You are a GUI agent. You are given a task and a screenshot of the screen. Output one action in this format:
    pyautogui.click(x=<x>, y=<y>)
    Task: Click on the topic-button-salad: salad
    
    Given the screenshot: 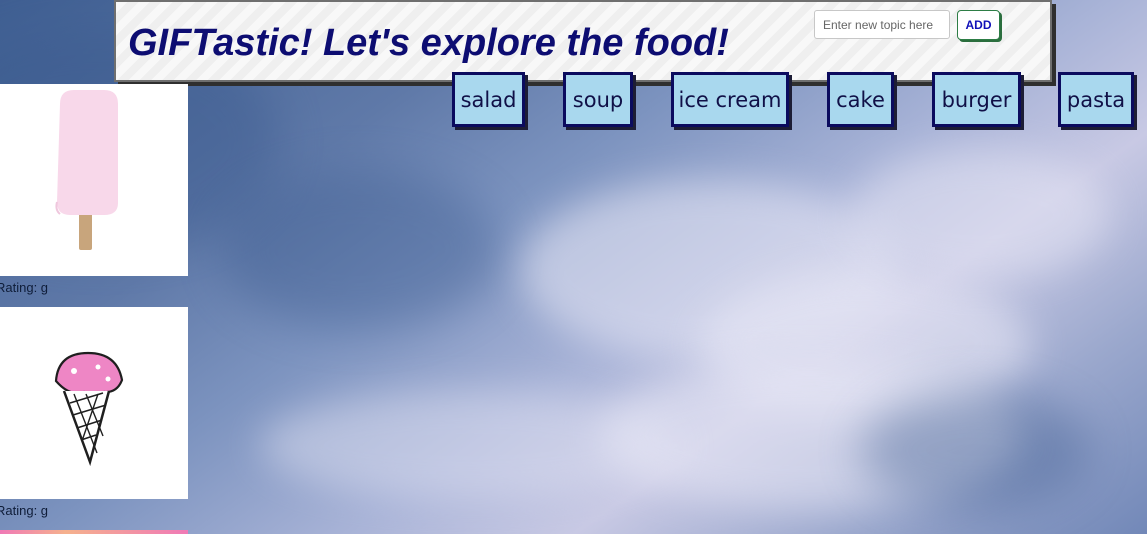 What is the action you would take?
    pyautogui.click(x=488, y=99)
    